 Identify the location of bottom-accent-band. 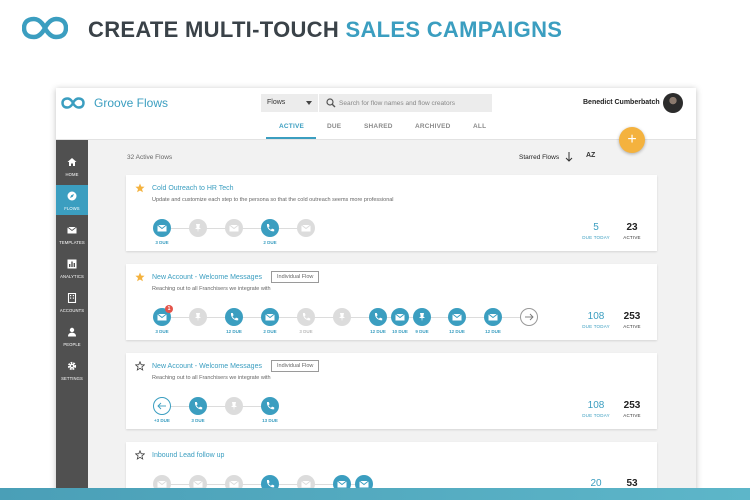
(375, 494).